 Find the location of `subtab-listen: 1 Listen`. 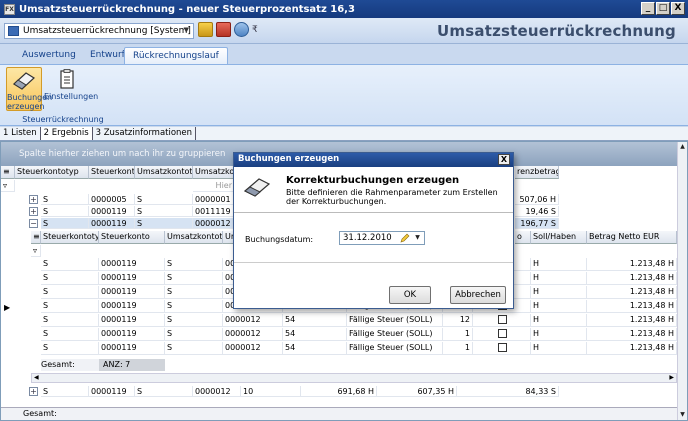

subtab-listen: 1 Listen is located at coordinates (20, 133).